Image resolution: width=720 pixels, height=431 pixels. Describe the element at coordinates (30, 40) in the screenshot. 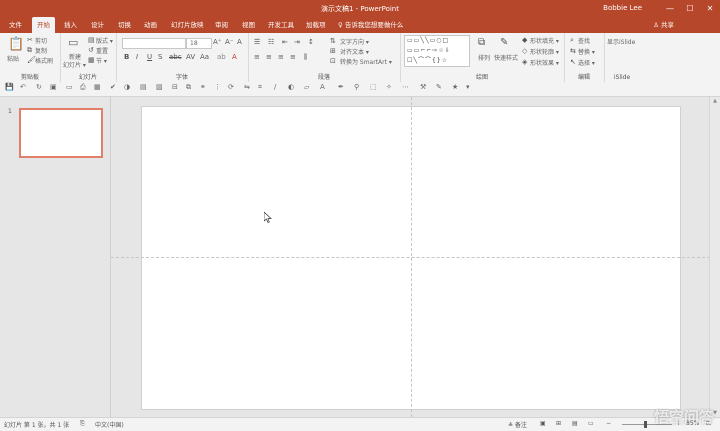

I see `cut-icon: ✂` at that location.